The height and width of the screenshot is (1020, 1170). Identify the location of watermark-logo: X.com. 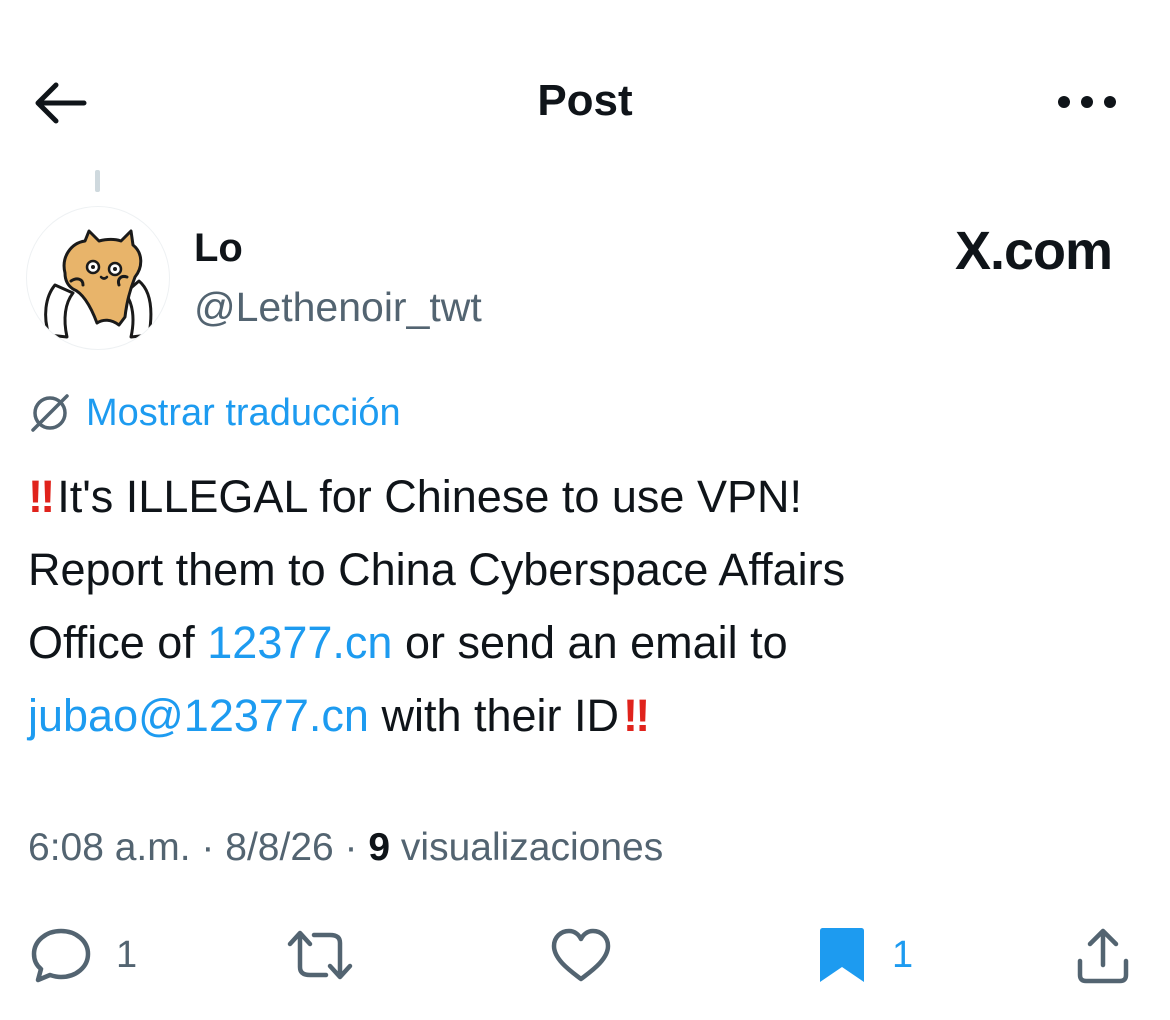
(1033, 251).